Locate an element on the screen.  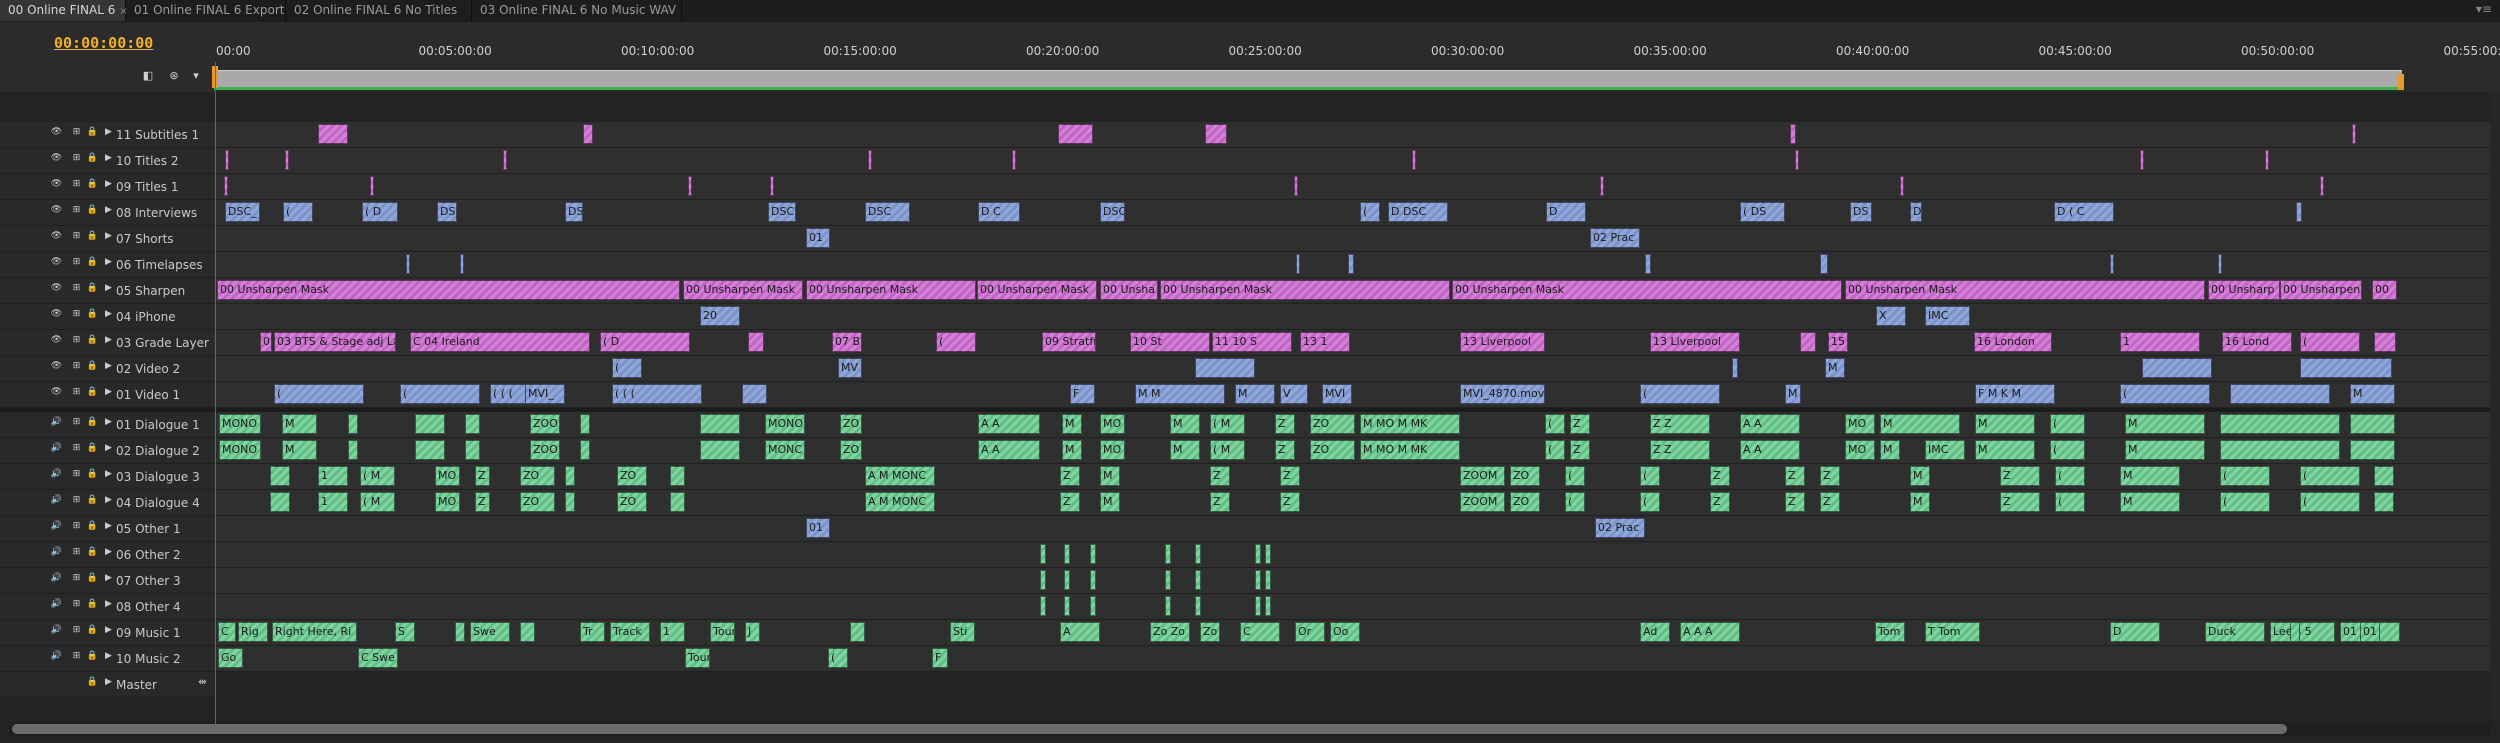
timeline-clip: ( M is located at coordinates (377, 502).